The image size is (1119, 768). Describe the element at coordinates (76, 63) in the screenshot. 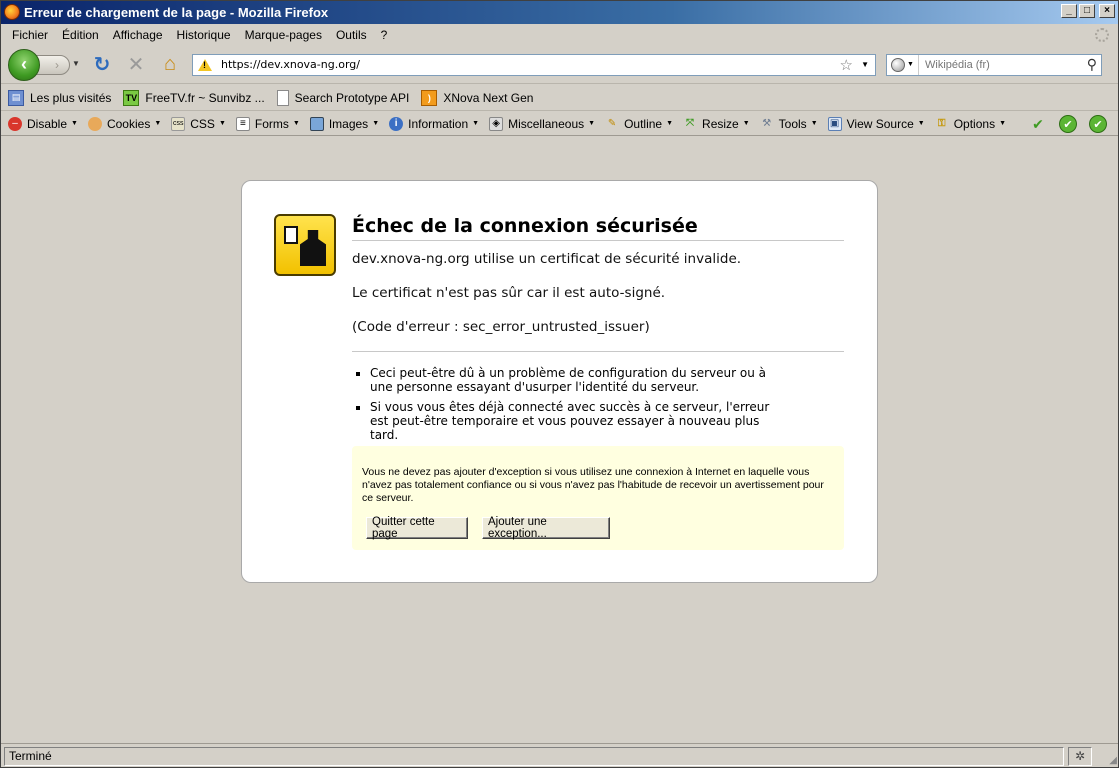

I see `history-dropdown-icon: ▼` at that location.